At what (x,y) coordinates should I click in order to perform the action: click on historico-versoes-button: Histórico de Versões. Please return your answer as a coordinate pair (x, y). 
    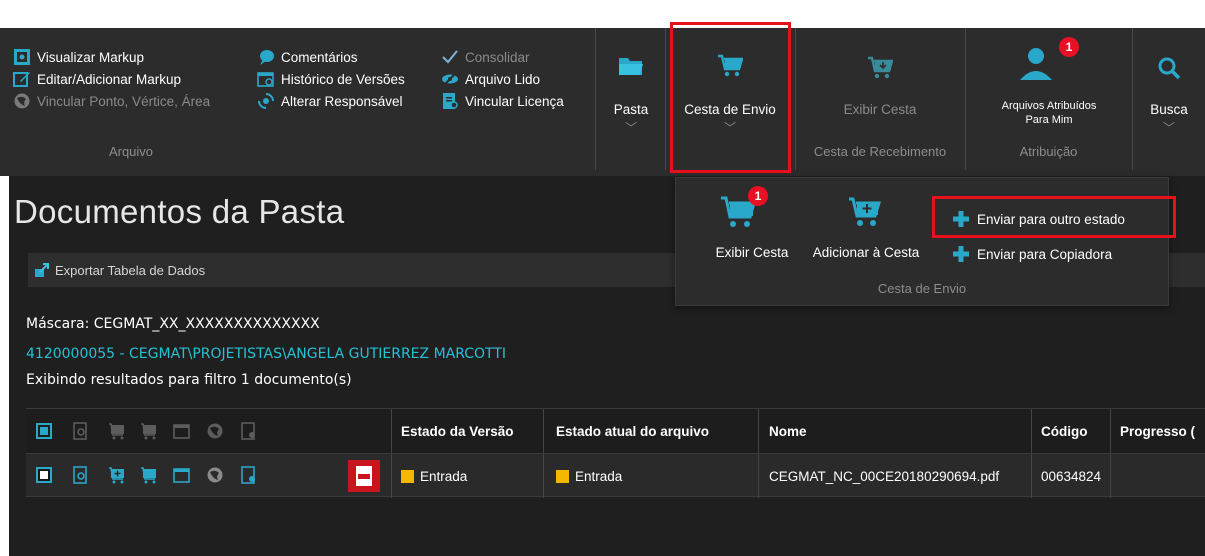
    Looking at the image, I should click on (331, 79).